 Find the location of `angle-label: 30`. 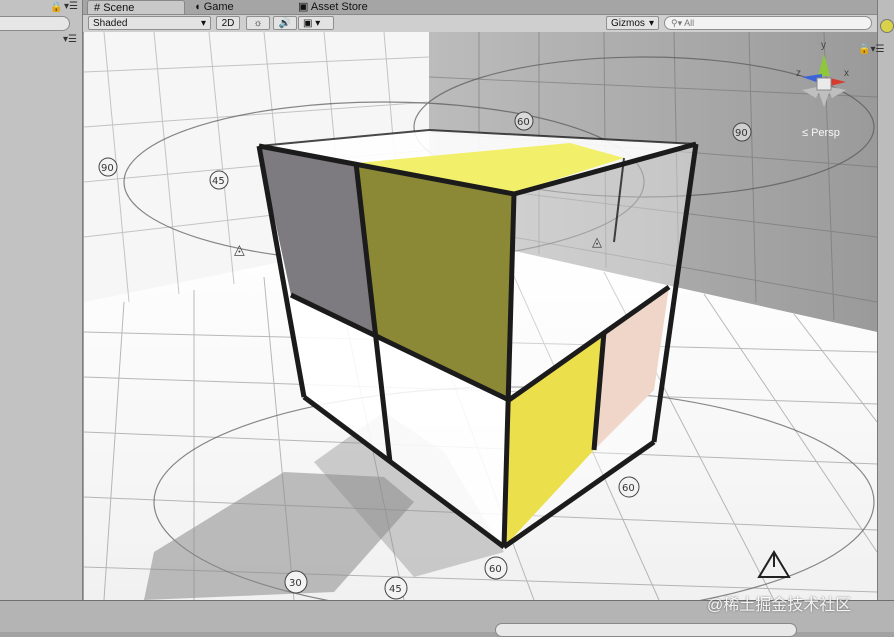

angle-label: 30 is located at coordinates (295, 583).